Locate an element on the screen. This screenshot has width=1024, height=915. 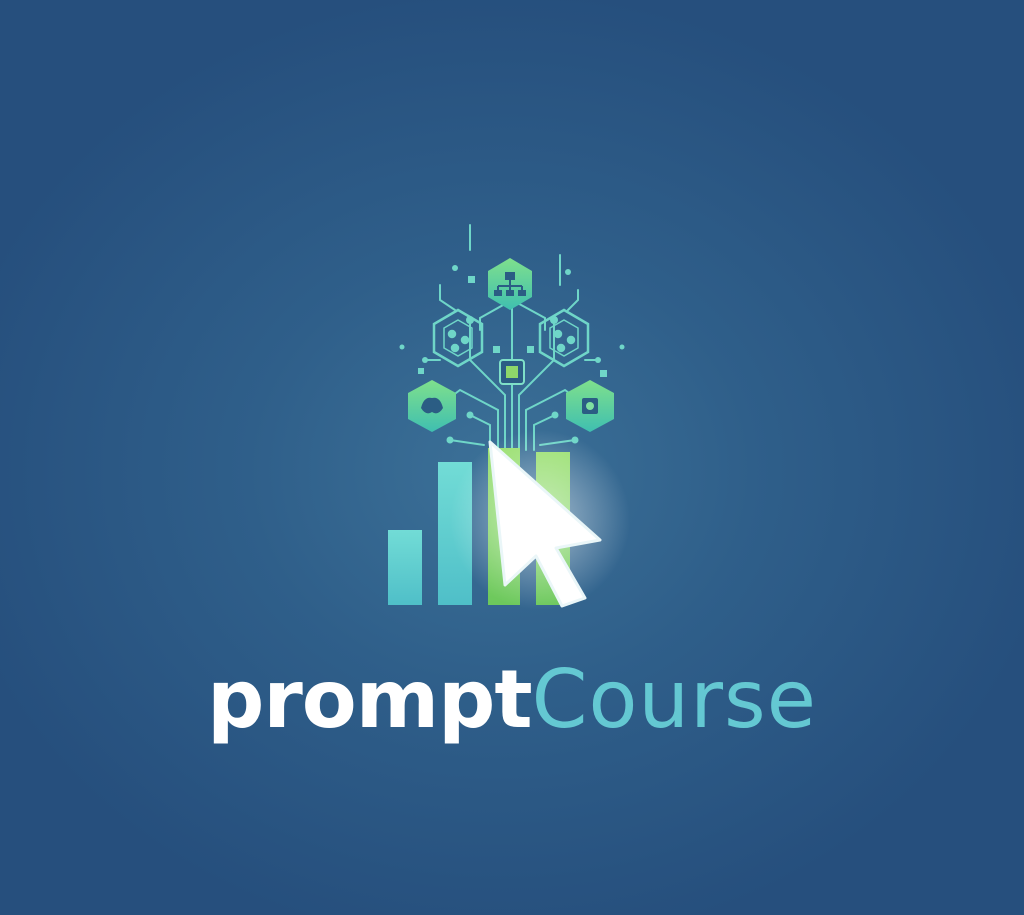
hexagon-brain-icon is located at coordinates (432, 406).